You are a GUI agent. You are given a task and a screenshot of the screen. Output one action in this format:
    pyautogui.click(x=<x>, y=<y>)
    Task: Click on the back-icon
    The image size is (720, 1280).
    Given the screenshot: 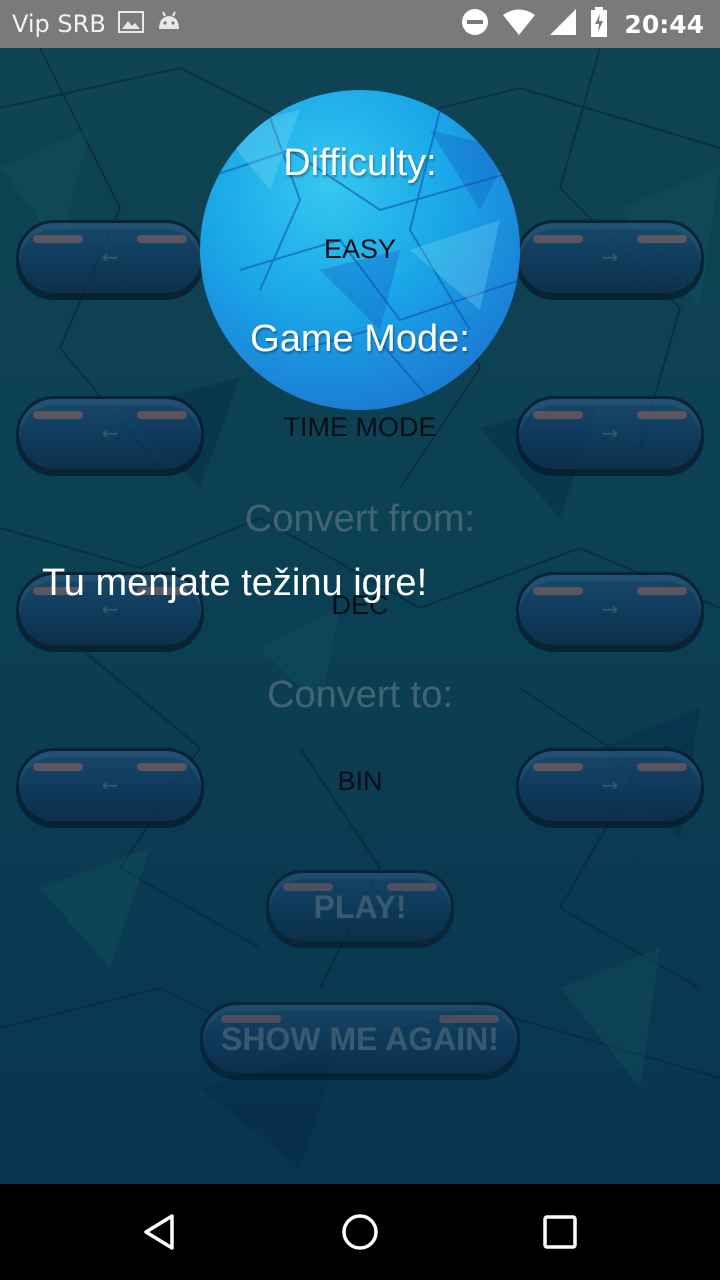 What is the action you would take?
    pyautogui.click(x=160, y=1232)
    